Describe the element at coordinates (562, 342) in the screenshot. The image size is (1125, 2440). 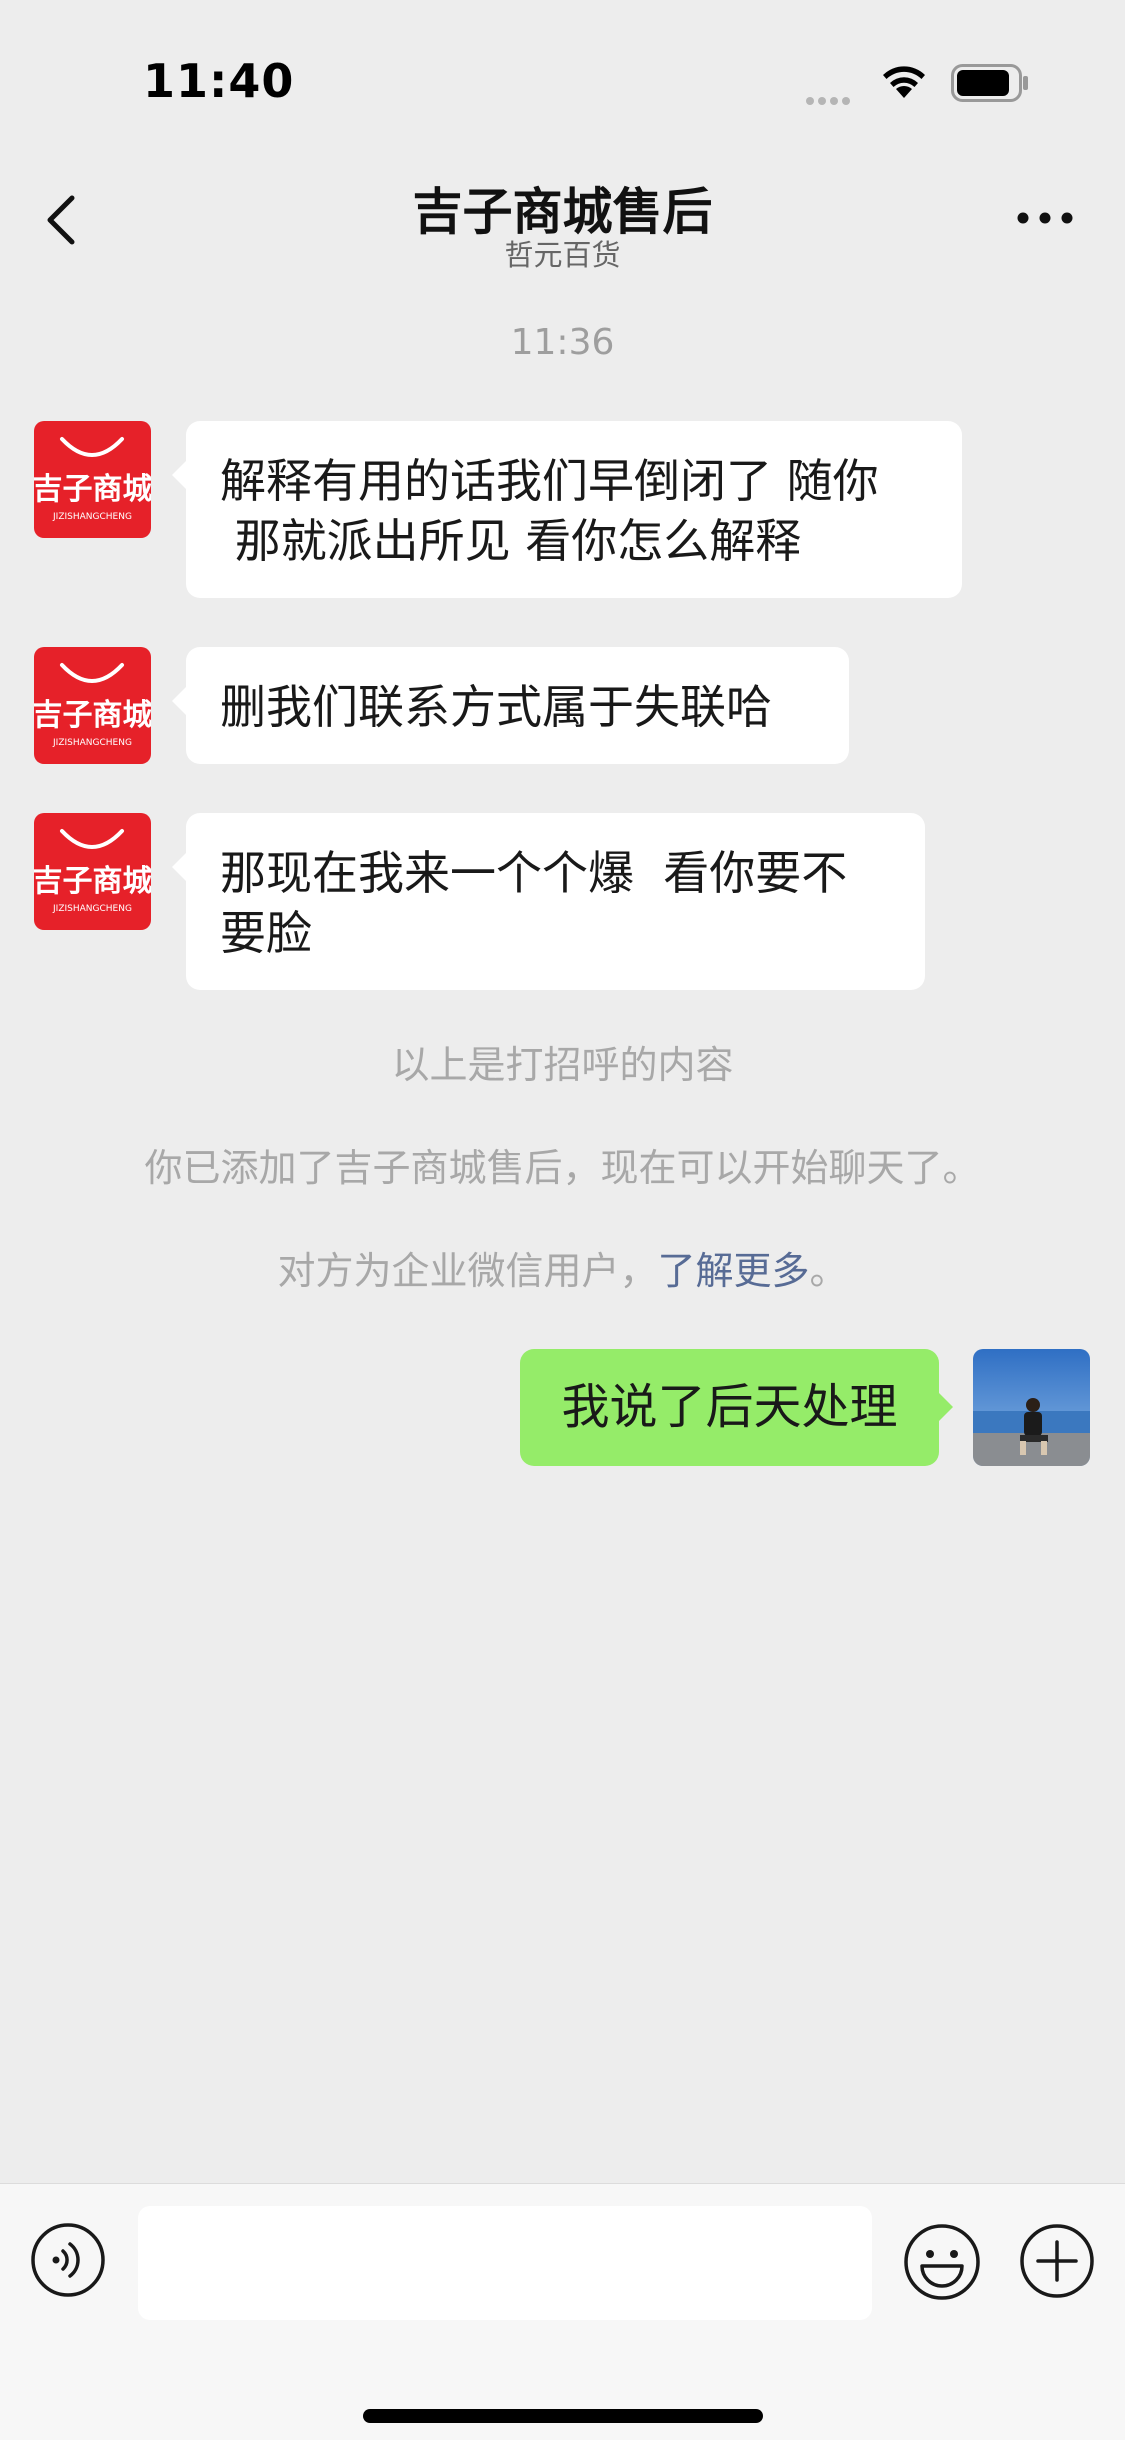
I see `message-timestamp: 11:36` at that location.